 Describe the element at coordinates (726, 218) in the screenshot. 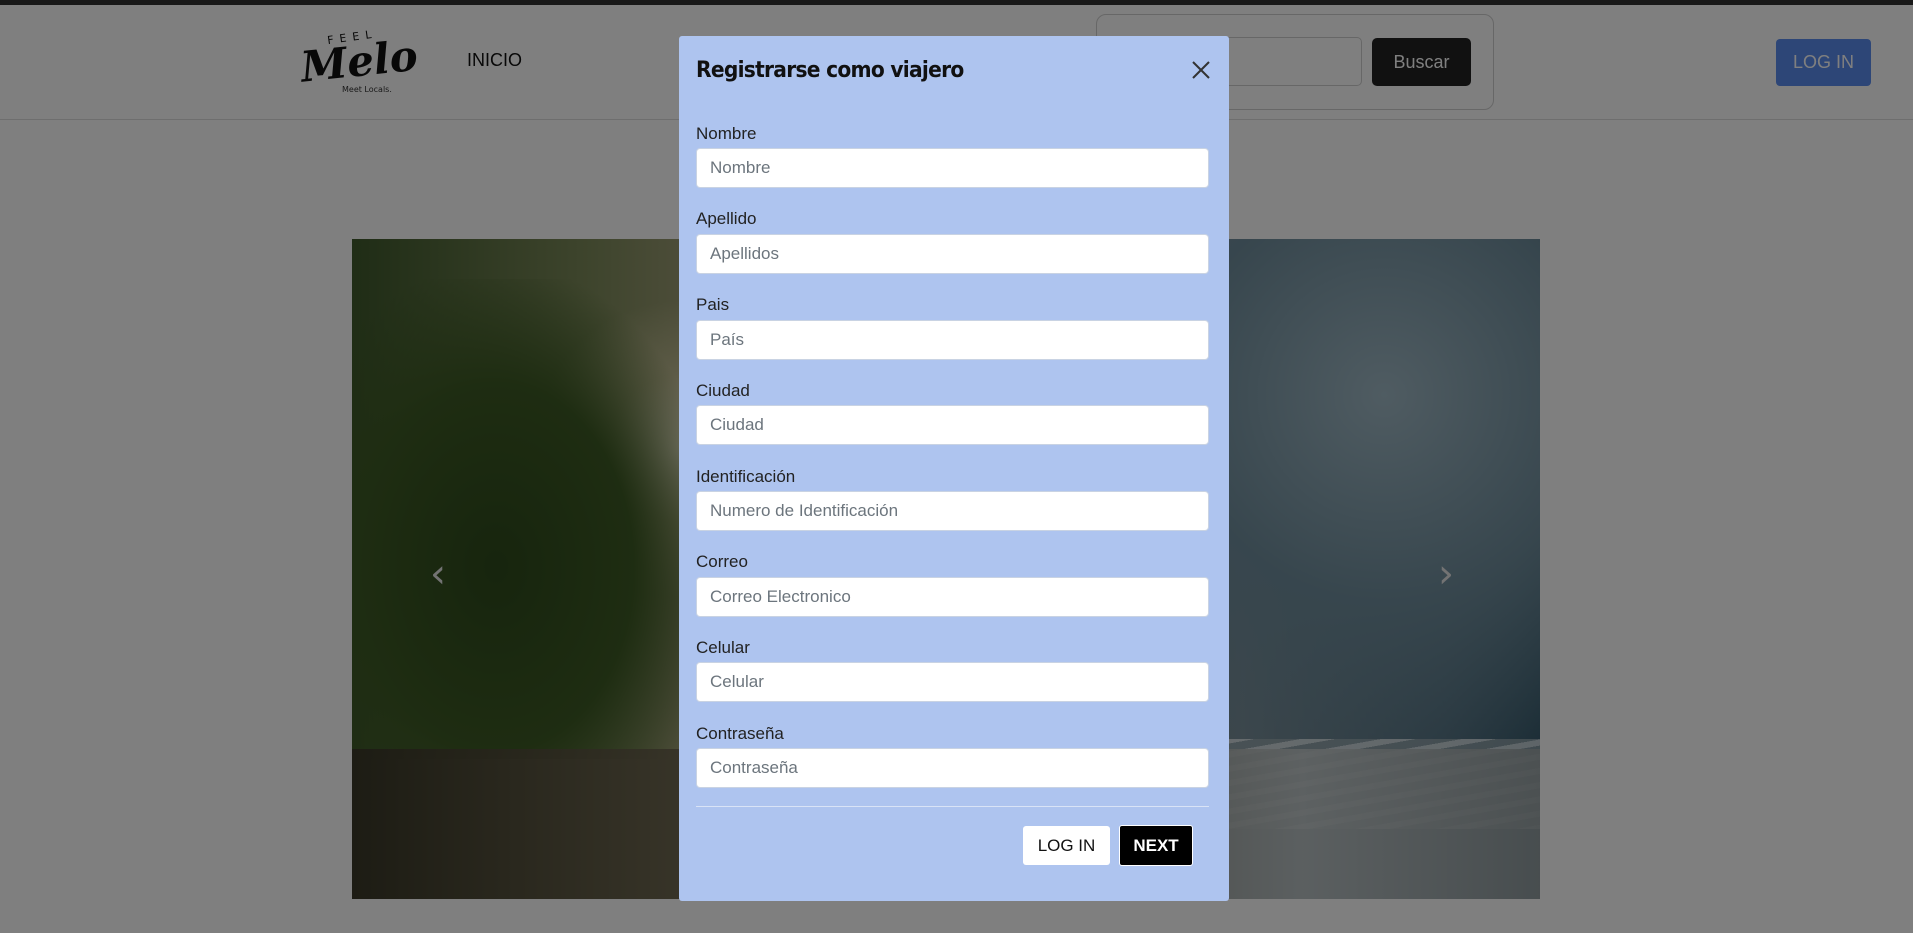

I see `label-apellido: Apellido` at that location.